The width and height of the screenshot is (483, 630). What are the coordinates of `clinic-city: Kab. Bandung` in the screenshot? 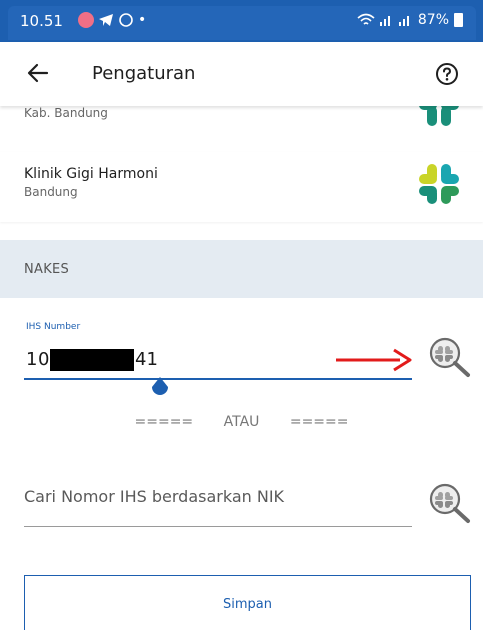 It's located at (66, 113).